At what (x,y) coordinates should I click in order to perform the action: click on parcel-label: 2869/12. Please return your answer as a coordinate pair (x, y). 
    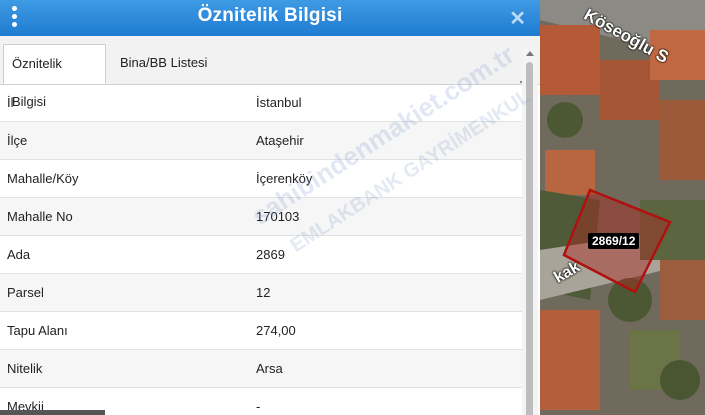
    Looking at the image, I should click on (614, 241).